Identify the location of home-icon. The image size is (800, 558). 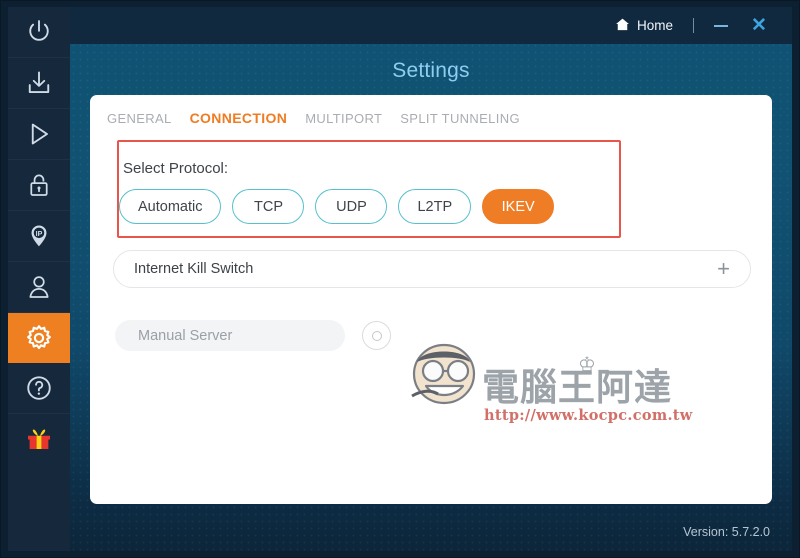
(622, 26).